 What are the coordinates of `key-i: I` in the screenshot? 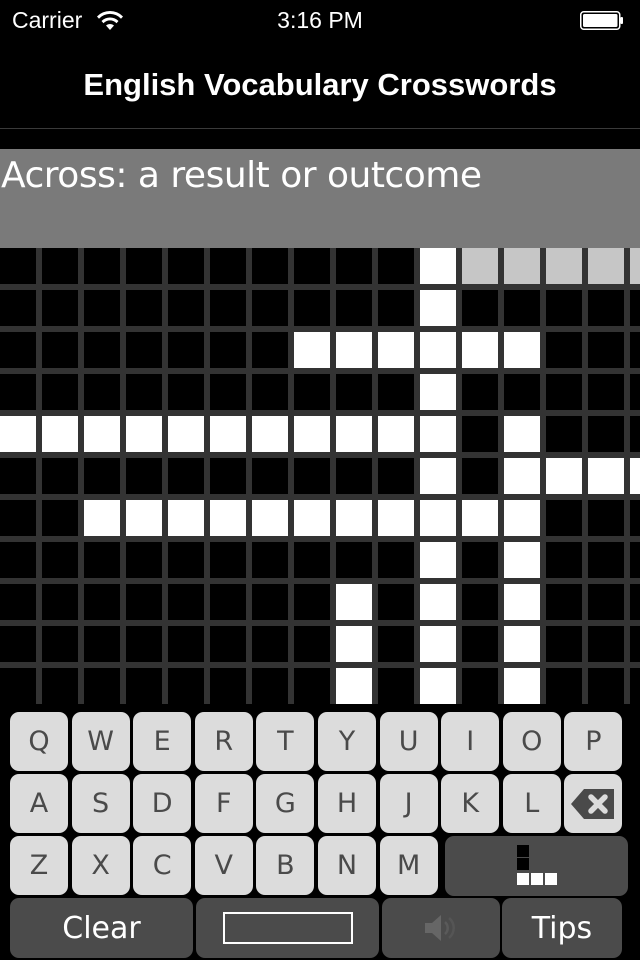 It's located at (470, 741).